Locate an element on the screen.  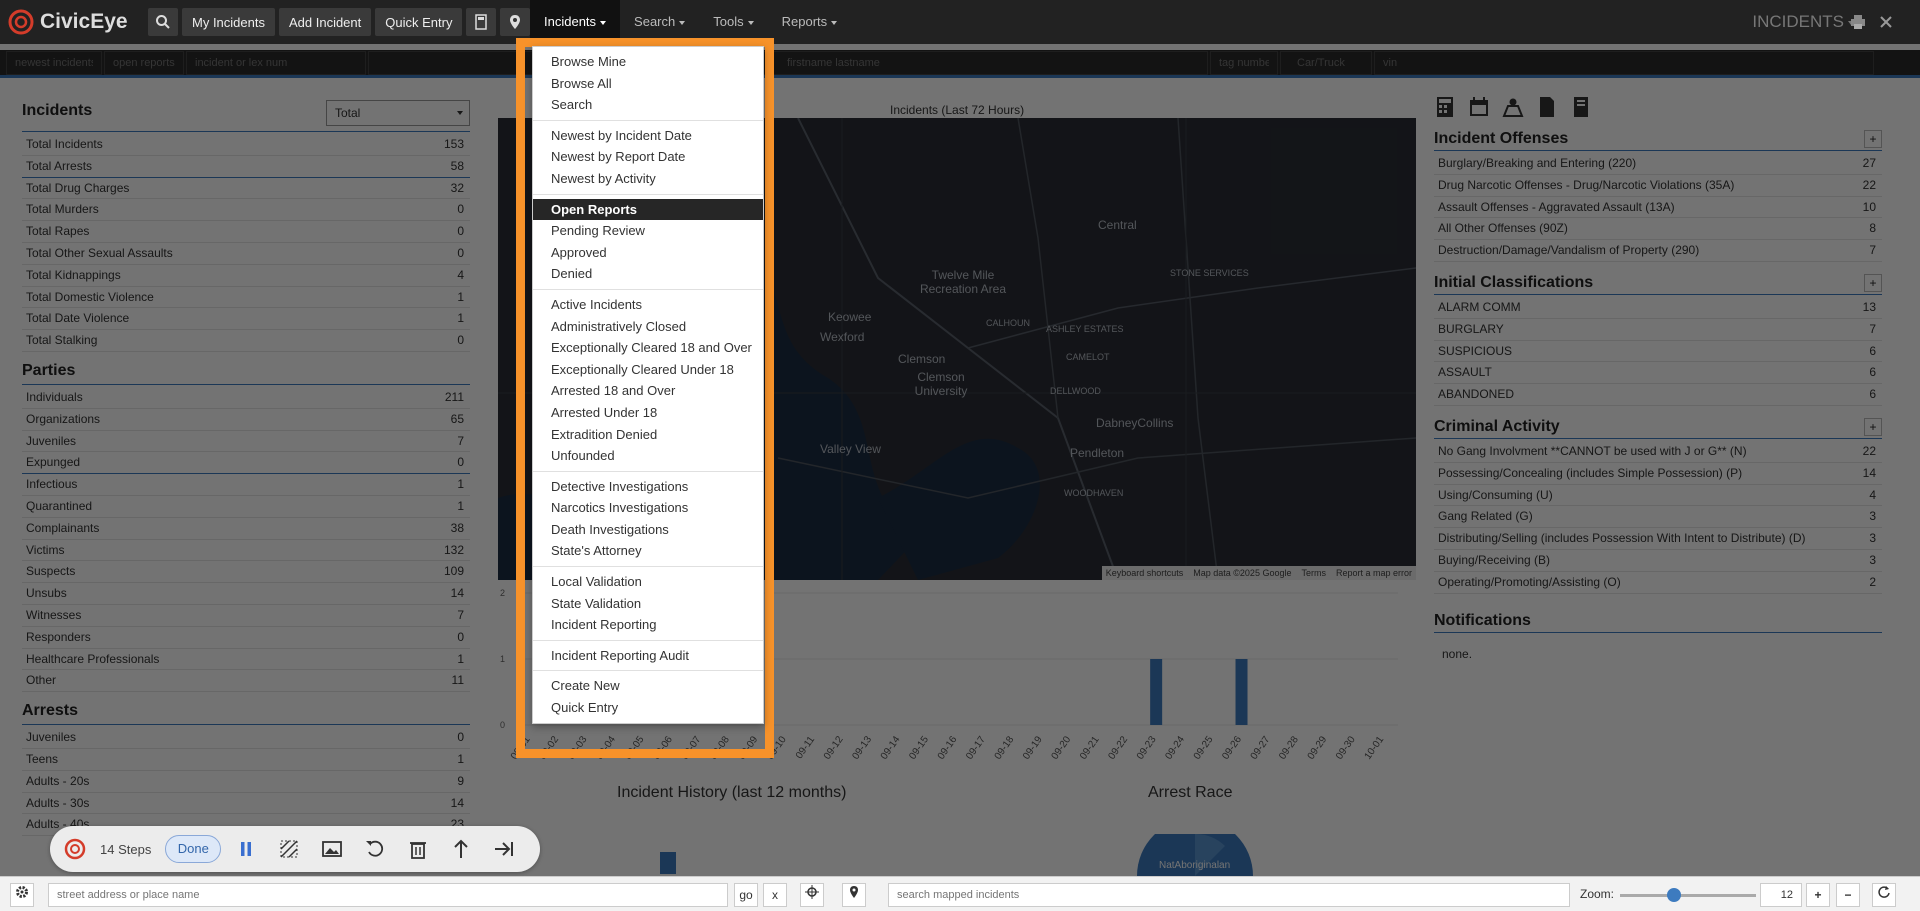
stat-row: Responders 0 is located at coordinates (246, 638).